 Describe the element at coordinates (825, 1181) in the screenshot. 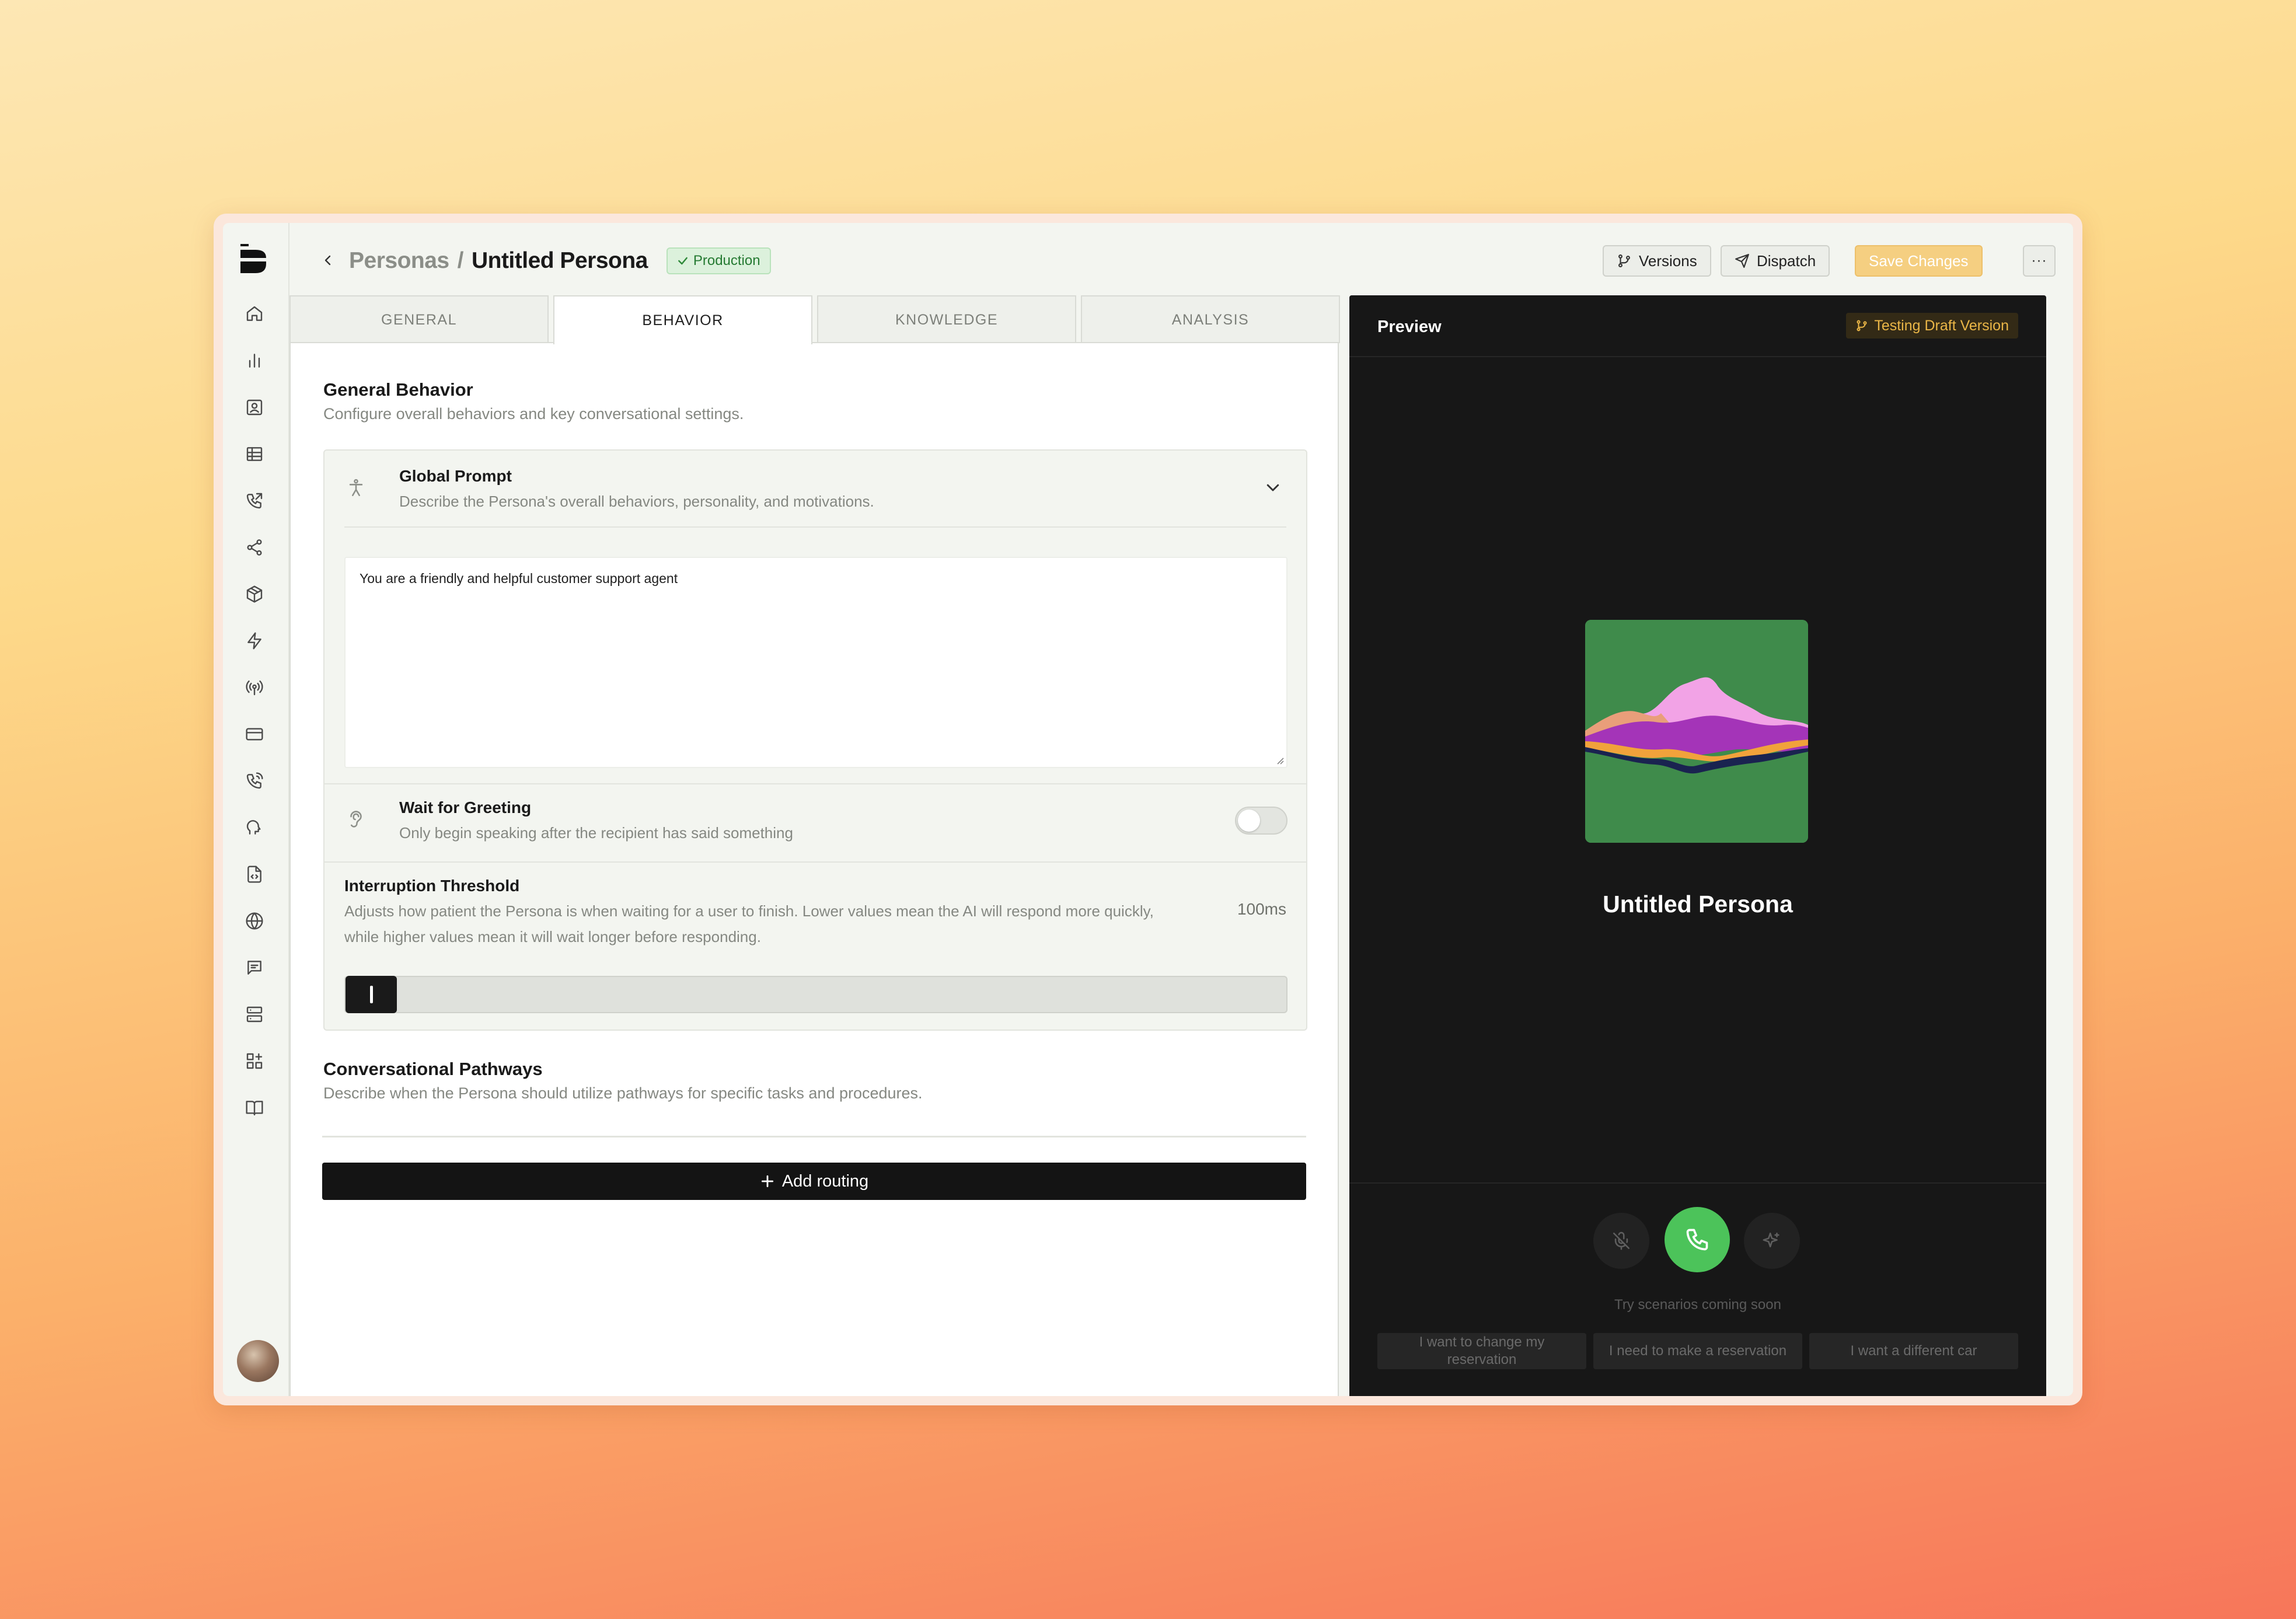

I see `add-routing-label: Add routing` at that location.